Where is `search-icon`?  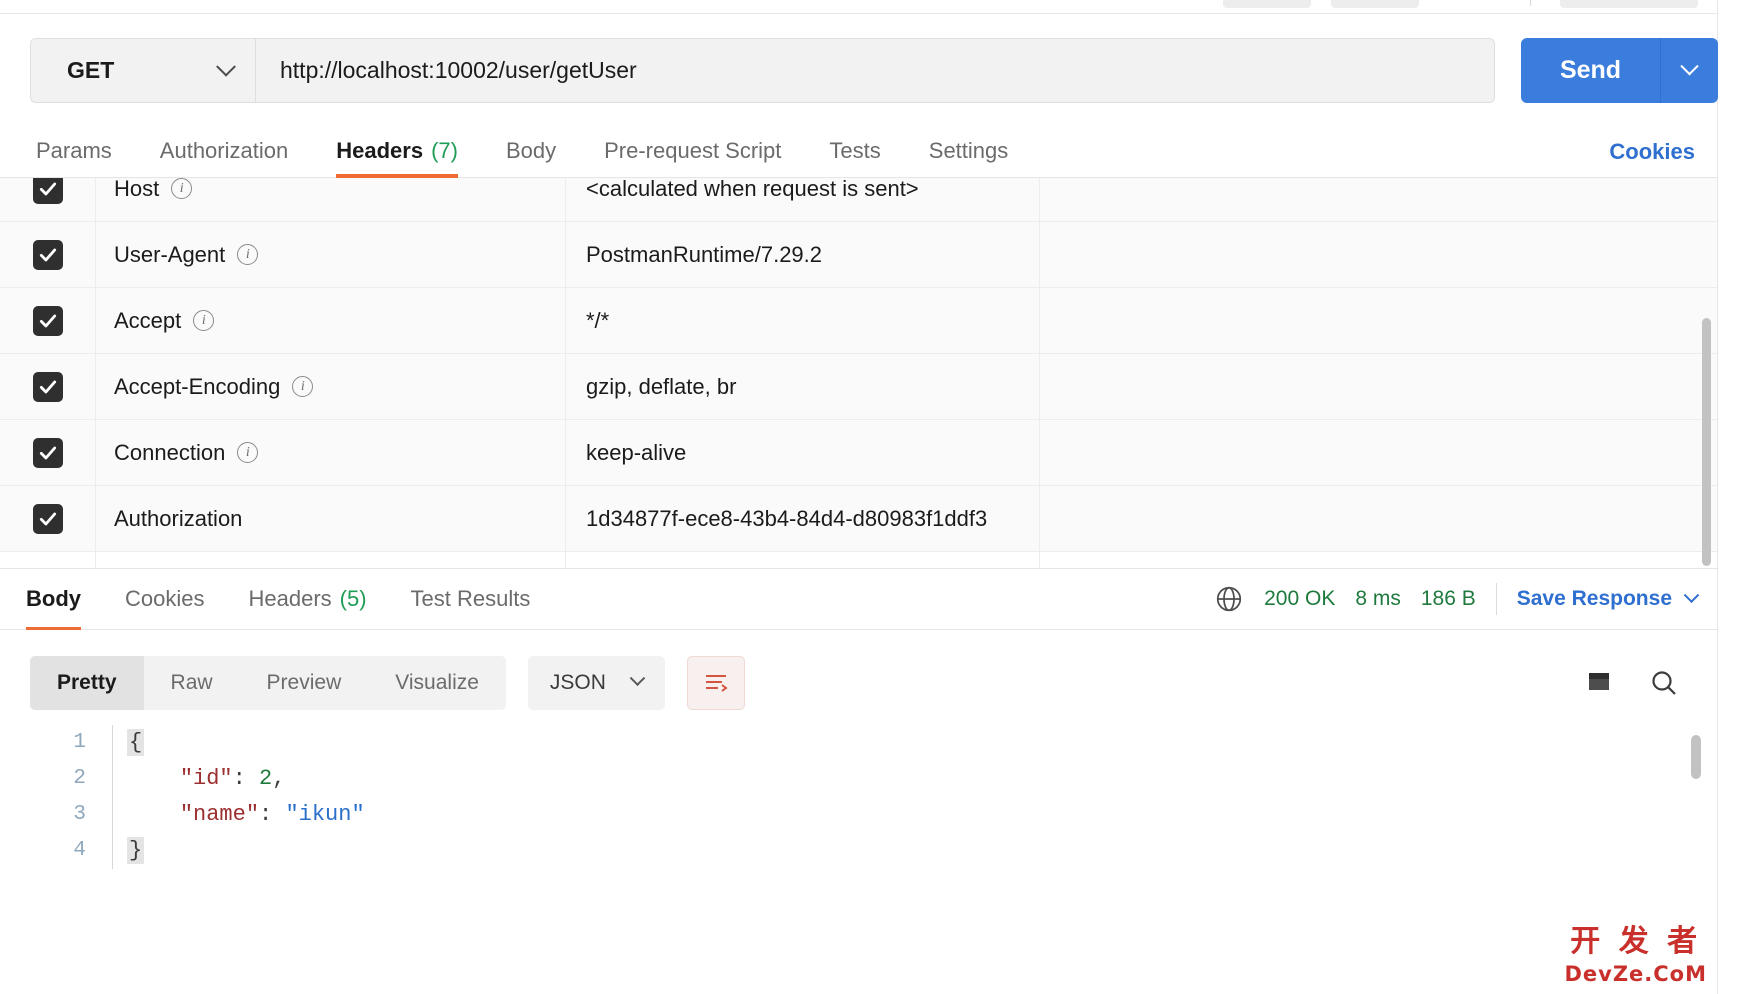 search-icon is located at coordinates (1664, 683).